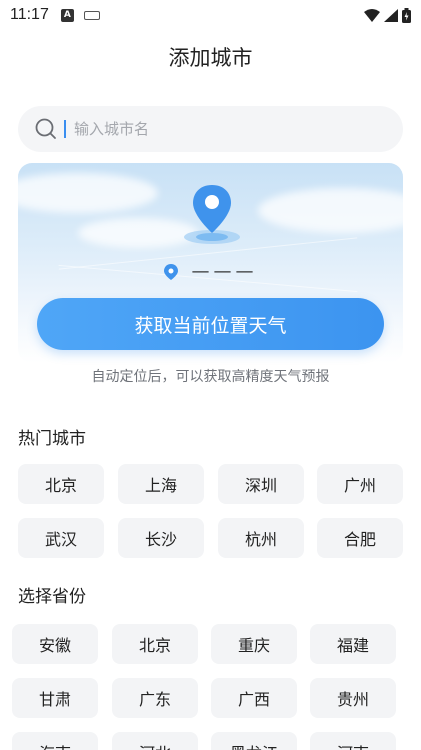 This screenshot has height=750, width=421. Describe the element at coordinates (55, 644) in the screenshot. I see `province-chip: 安徽` at that location.